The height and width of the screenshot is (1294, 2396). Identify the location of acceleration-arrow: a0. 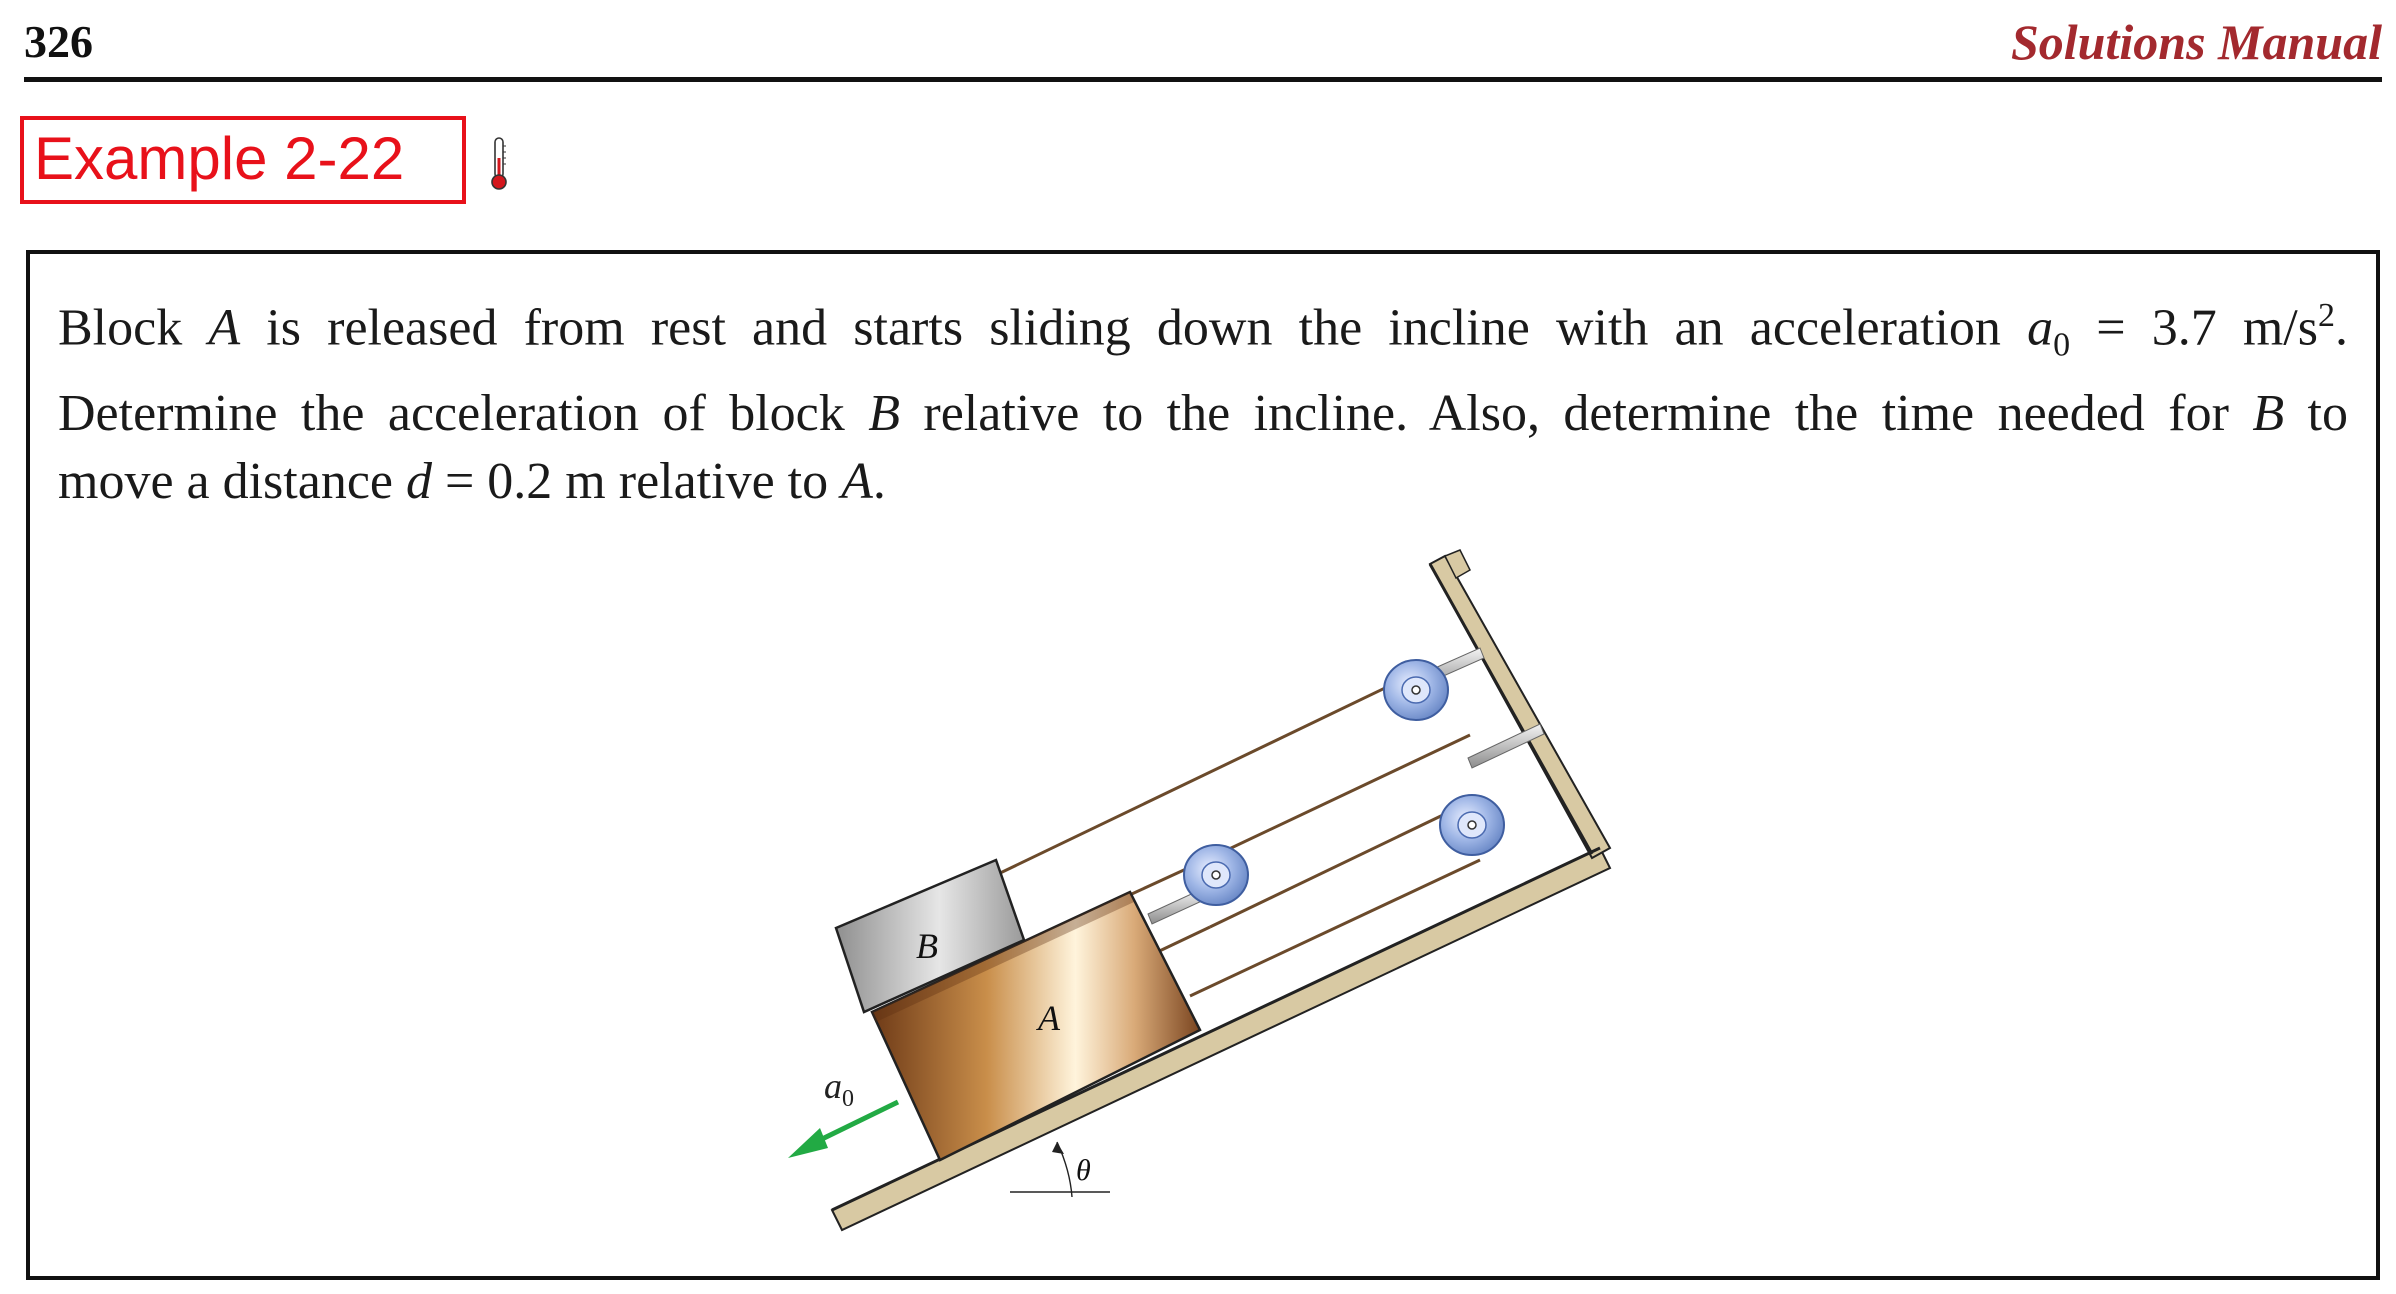
(844, 1112).